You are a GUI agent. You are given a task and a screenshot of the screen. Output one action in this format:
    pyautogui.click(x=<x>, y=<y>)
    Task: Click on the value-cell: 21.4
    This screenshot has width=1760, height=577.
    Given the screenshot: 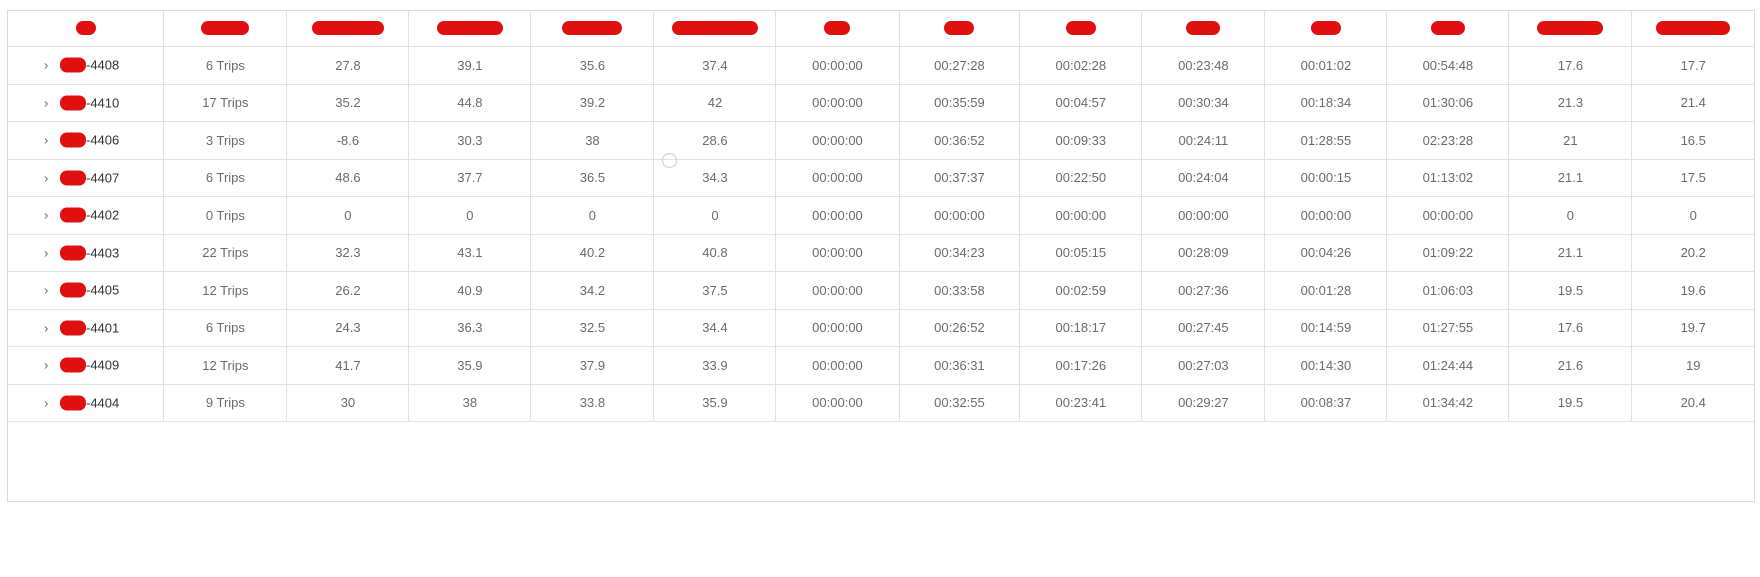 What is the action you would take?
    pyautogui.click(x=1692, y=102)
    